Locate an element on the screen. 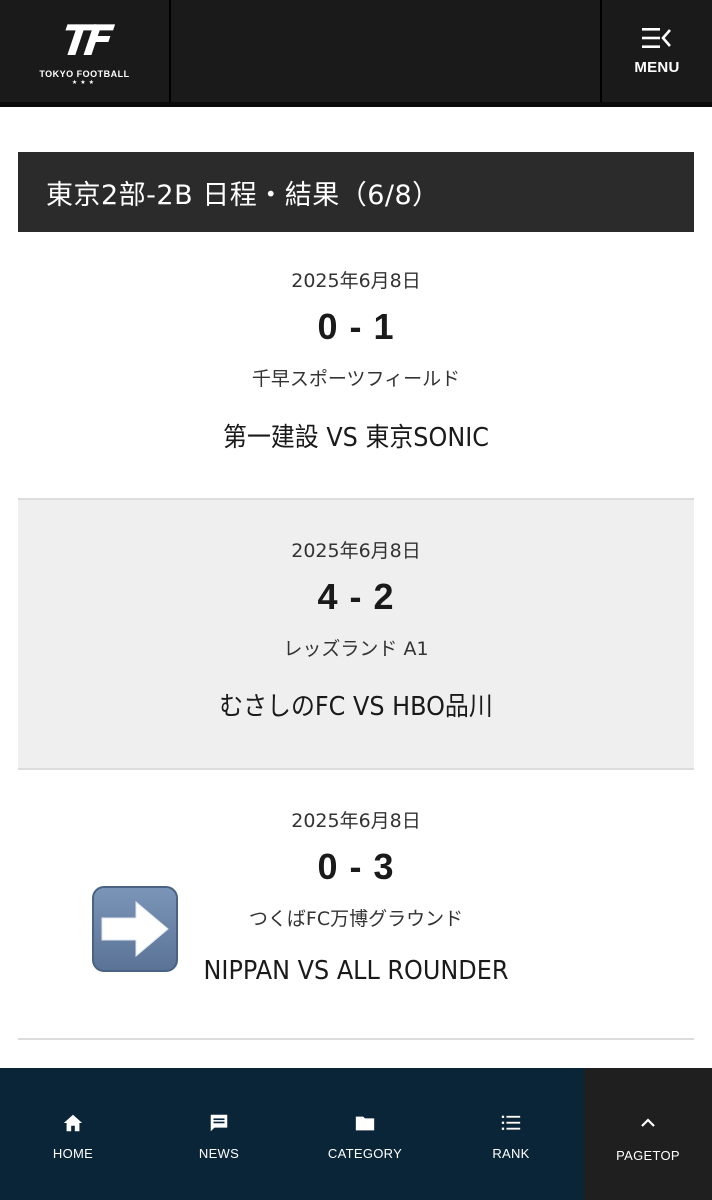 The image size is (712, 1200). site-logo: TF TOKYO FOOTBALL ★★★ is located at coordinates (85, 51).